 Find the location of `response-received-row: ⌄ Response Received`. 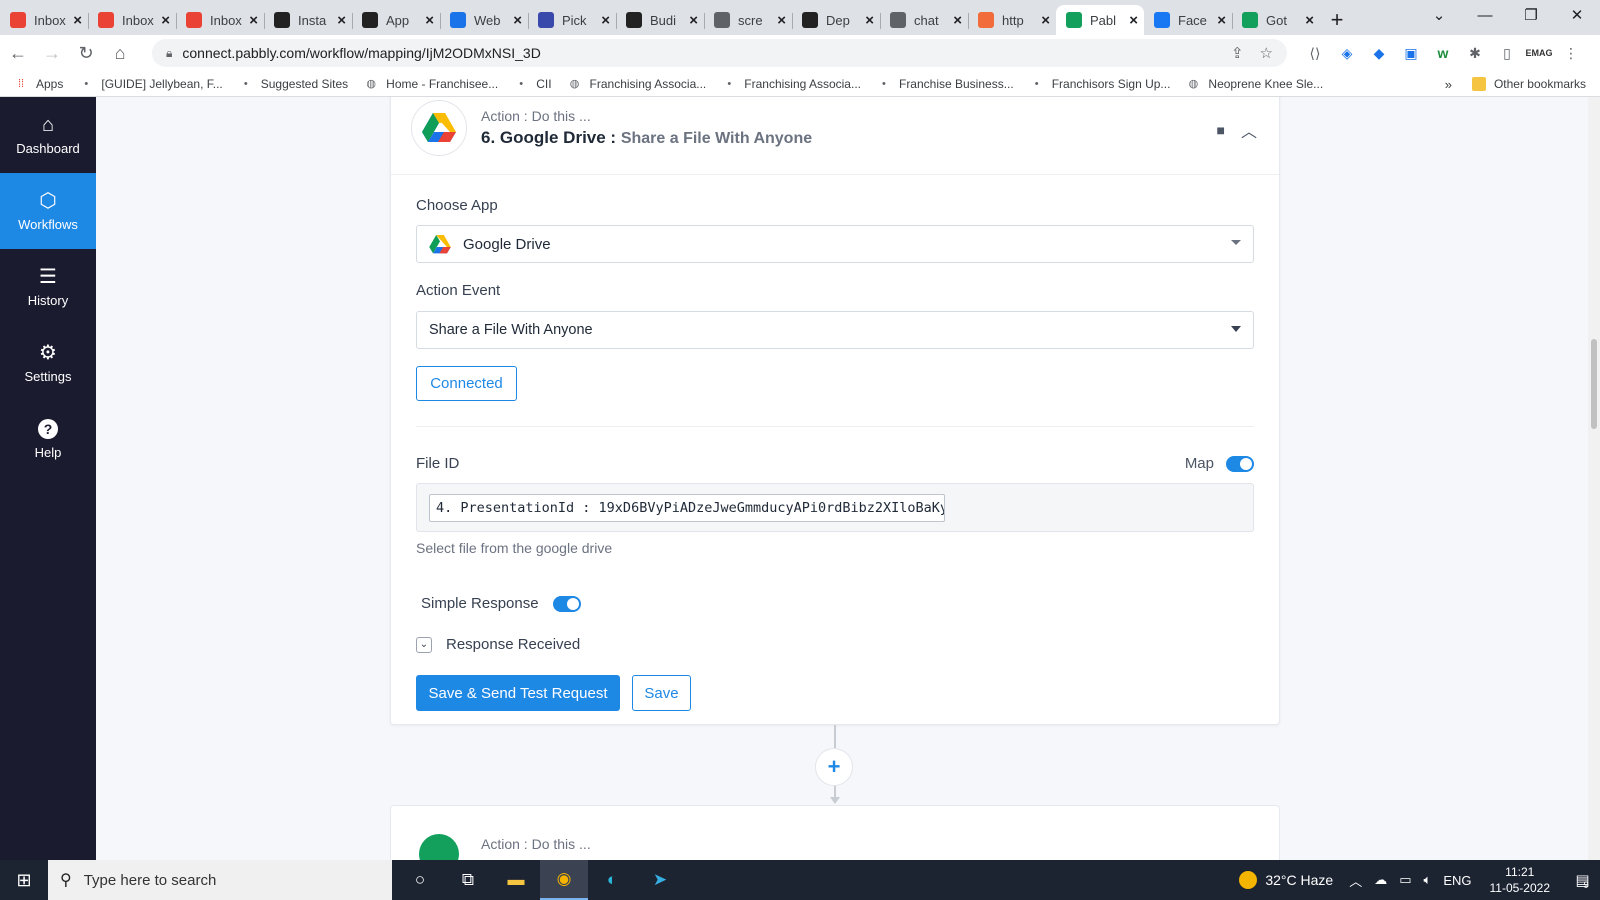

response-received-row: ⌄ Response Received is located at coordinates (498, 644).